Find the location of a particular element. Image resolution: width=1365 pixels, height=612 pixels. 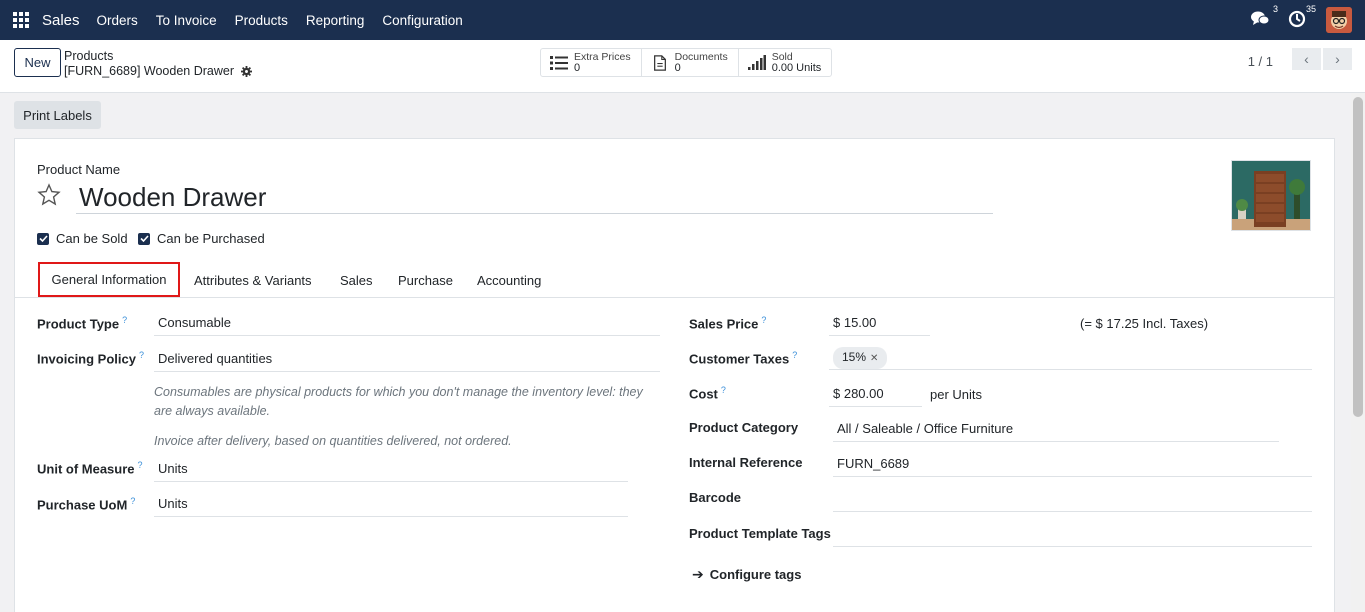

new-button: New is located at coordinates (37, 62).